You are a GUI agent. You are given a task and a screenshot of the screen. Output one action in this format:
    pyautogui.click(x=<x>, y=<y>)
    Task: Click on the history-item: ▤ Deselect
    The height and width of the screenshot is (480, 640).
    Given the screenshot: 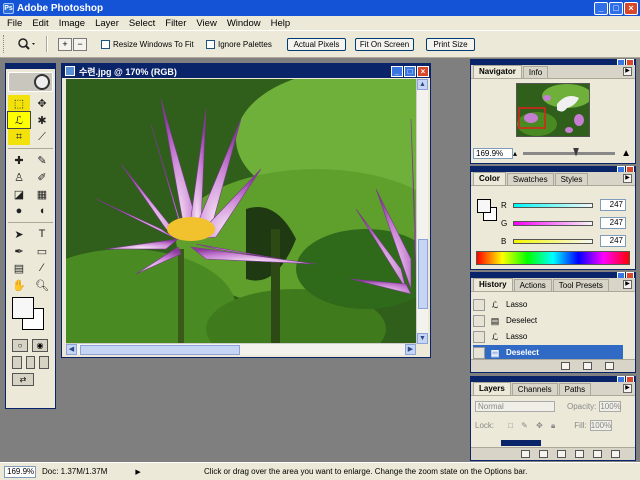 What is the action you would take?
    pyautogui.click(x=548, y=320)
    